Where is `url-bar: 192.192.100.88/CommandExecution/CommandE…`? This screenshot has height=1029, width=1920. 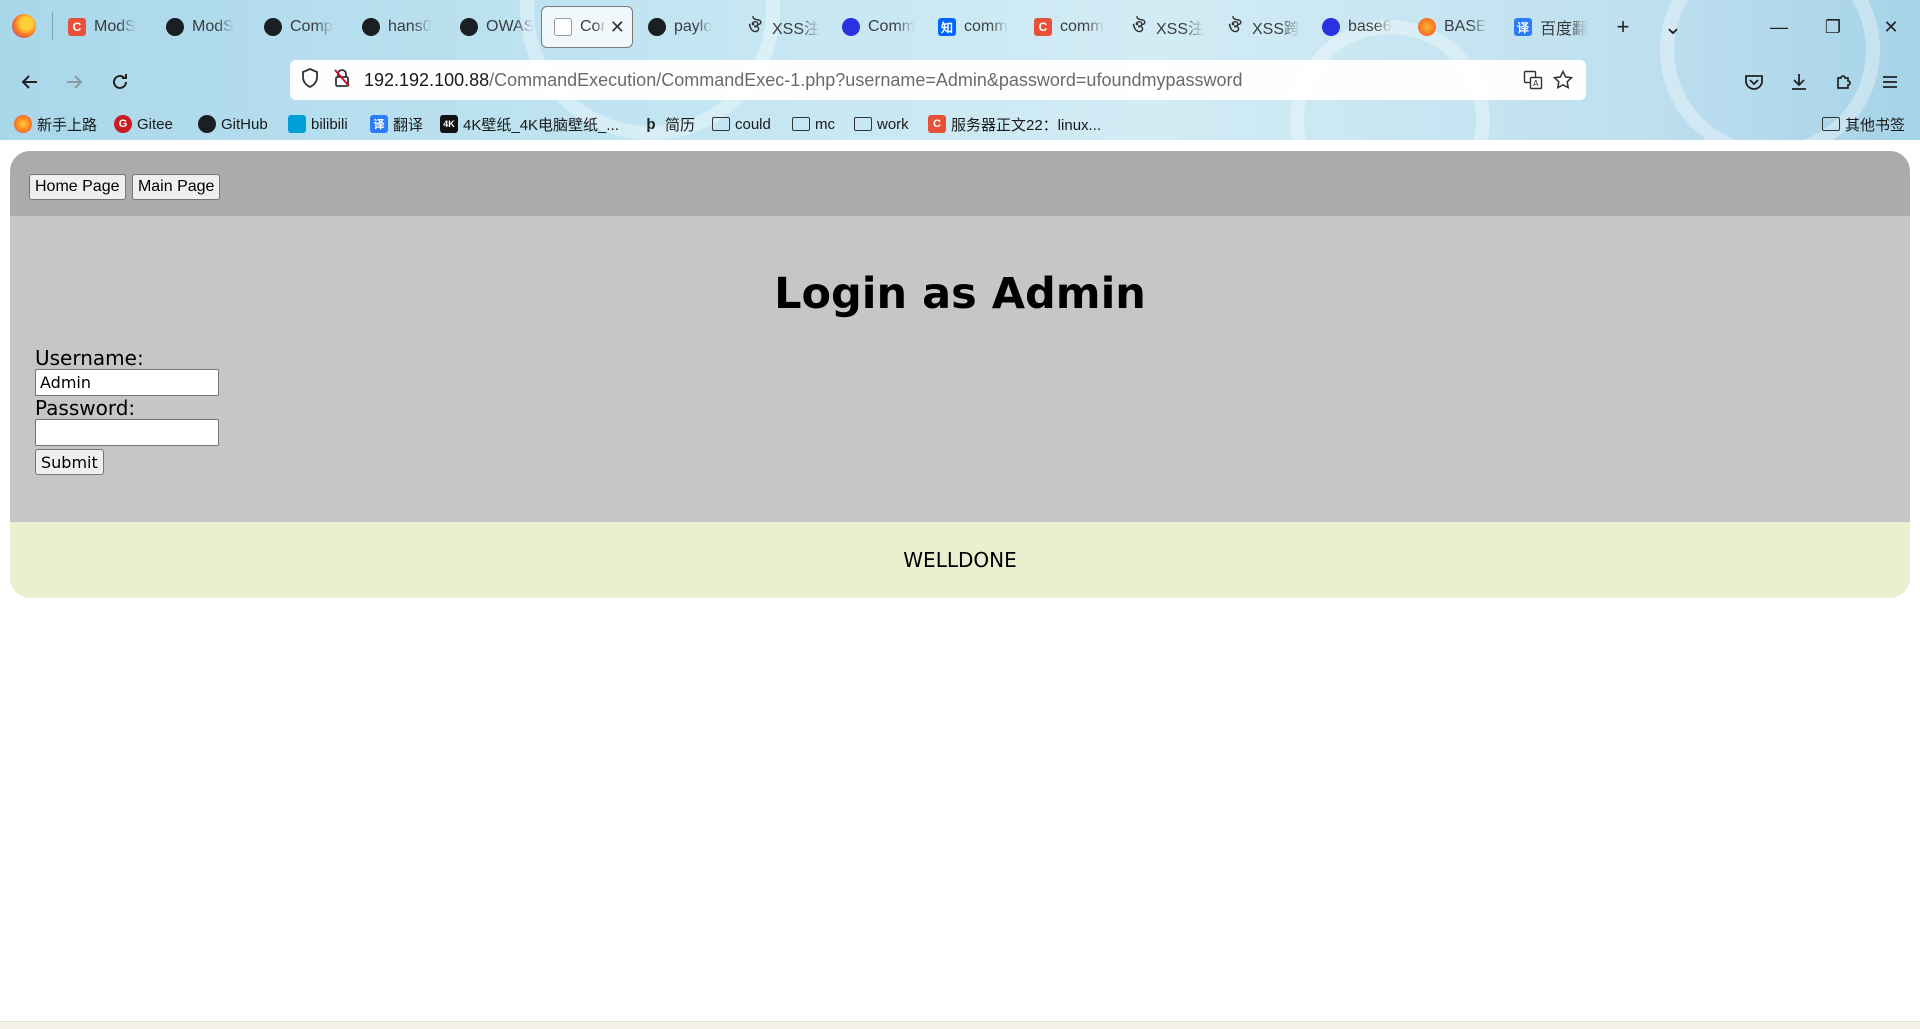
url-bar: 192.192.100.88/CommandExecution/CommandE… is located at coordinates (938, 80).